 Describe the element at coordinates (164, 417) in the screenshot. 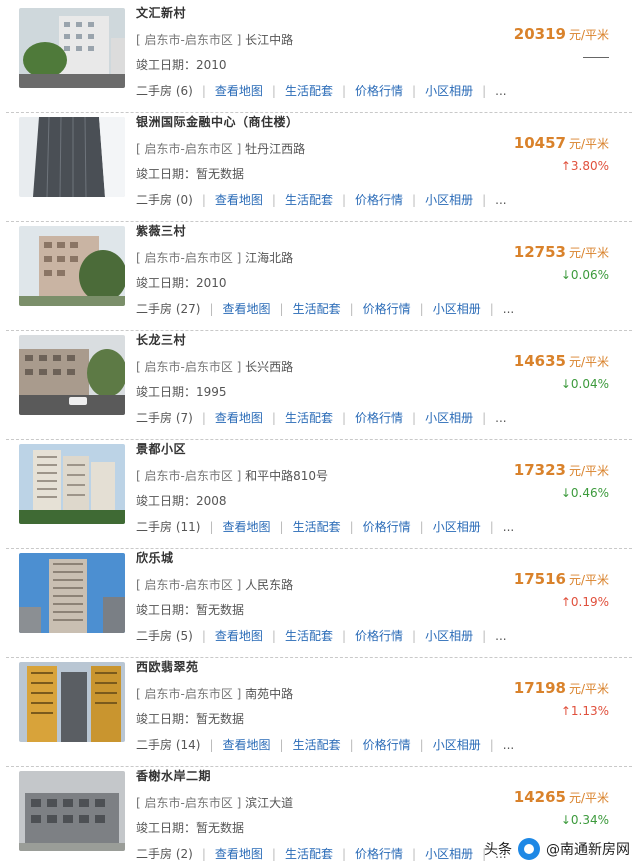

I see `resale-link: 二手房 (7)` at that location.